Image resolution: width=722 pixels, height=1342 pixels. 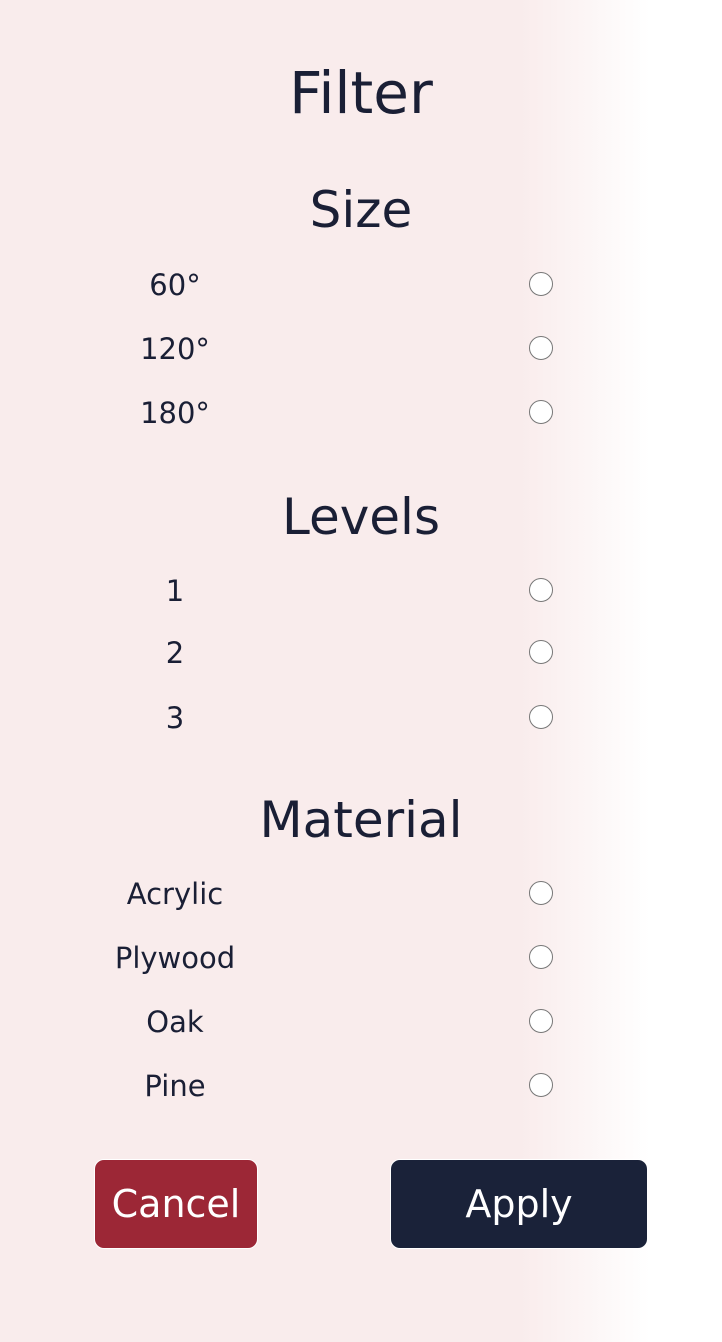 What do you see at coordinates (361, 210) in the screenshot?
I see `section-title-size: Size` at bounding box center [361, 210].